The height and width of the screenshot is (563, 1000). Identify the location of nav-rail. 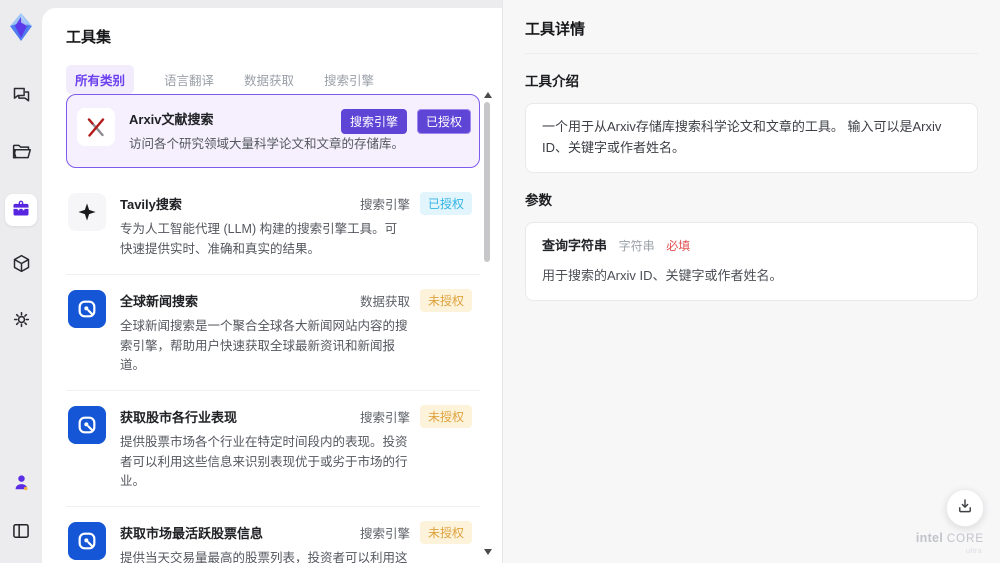
(21, 281).